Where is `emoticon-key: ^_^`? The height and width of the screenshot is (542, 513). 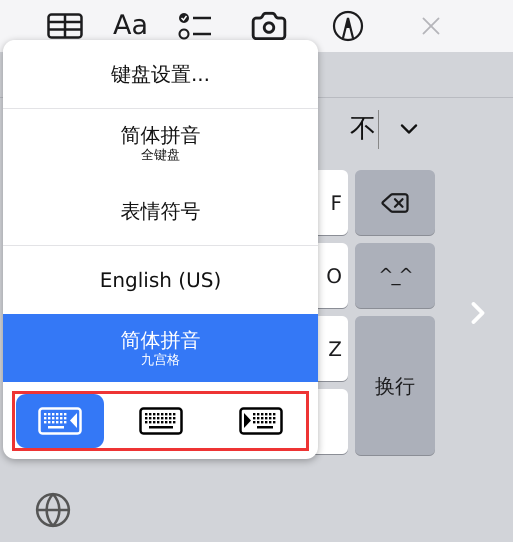
emoticon-key: ^_^ is located at coordinates (395, 275).